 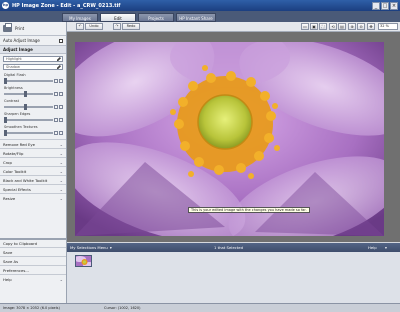 I want to click on tab-projects: Projects, so click(x=156, y=17).